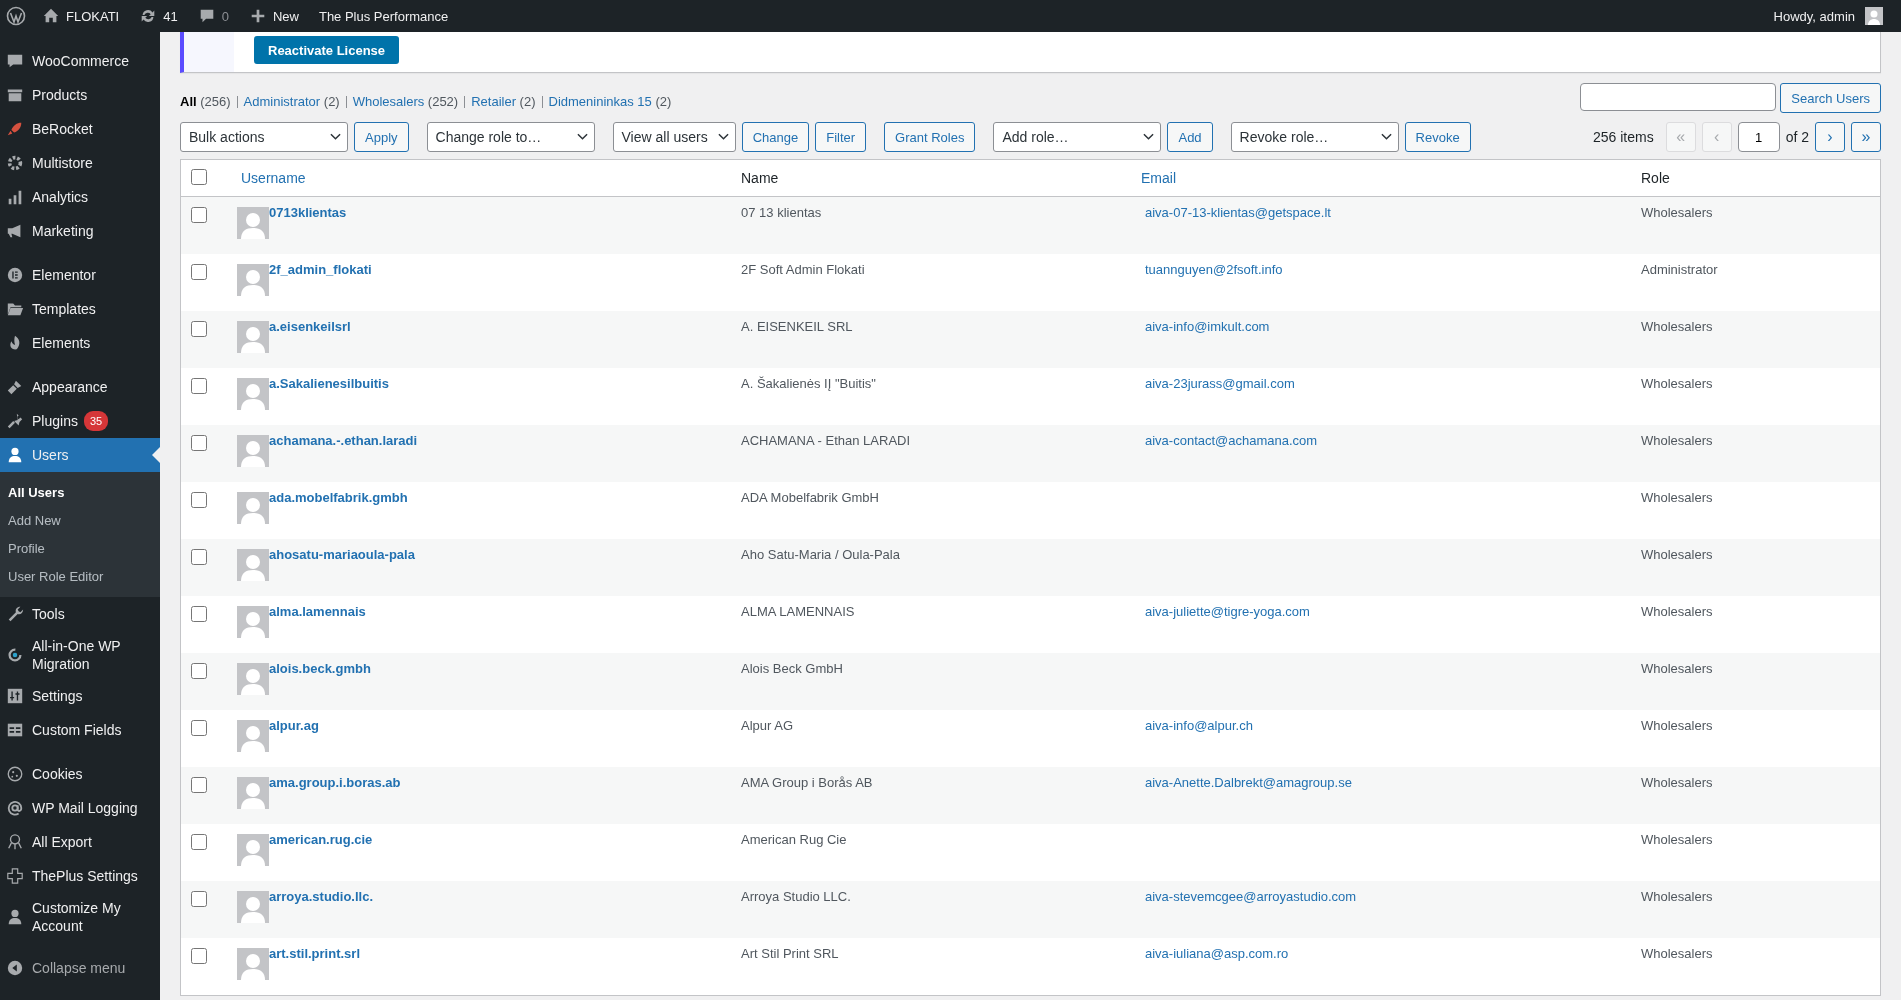  What do you see at coordinates (80, 129) in the screenshot?
I see `menu-item: BeRocket` at bounding box center [80, 129].